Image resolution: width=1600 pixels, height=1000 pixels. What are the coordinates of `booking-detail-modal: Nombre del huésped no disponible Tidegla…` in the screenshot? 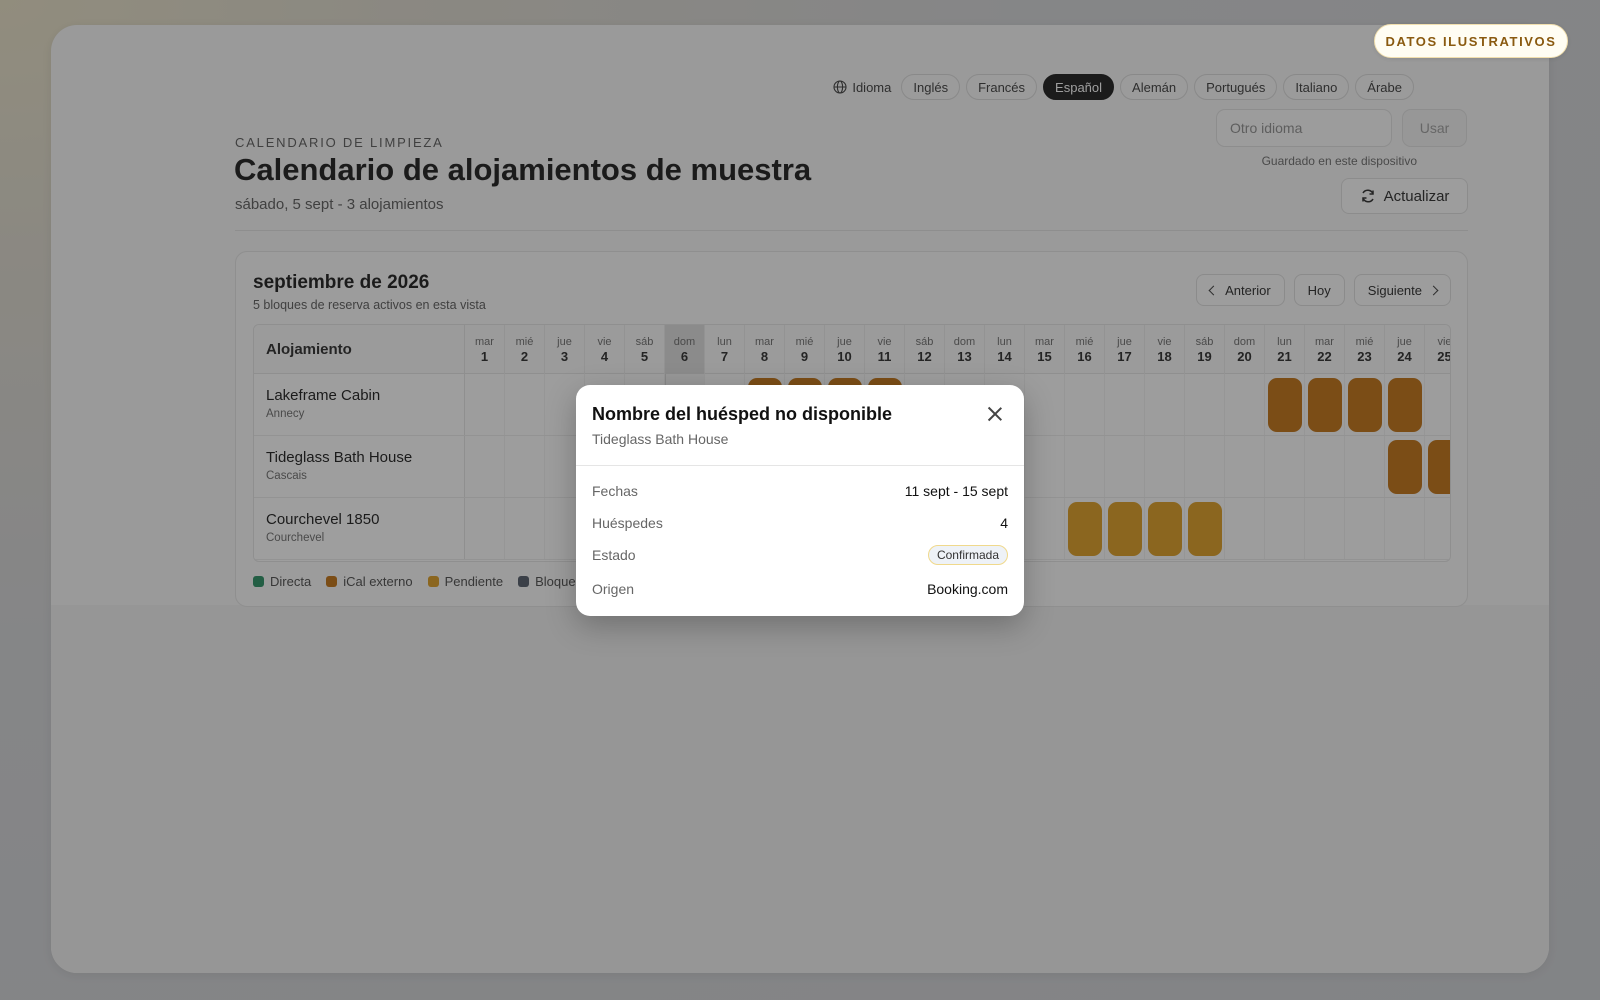 It's located at (800, 500).